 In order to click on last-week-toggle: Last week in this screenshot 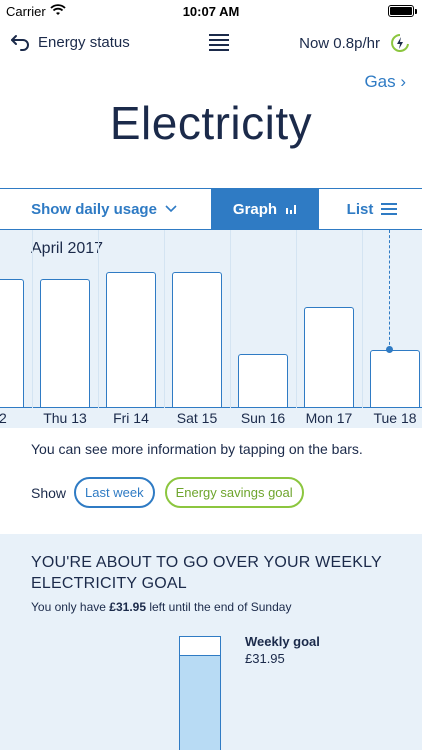, I will do `click(114, 492)`.